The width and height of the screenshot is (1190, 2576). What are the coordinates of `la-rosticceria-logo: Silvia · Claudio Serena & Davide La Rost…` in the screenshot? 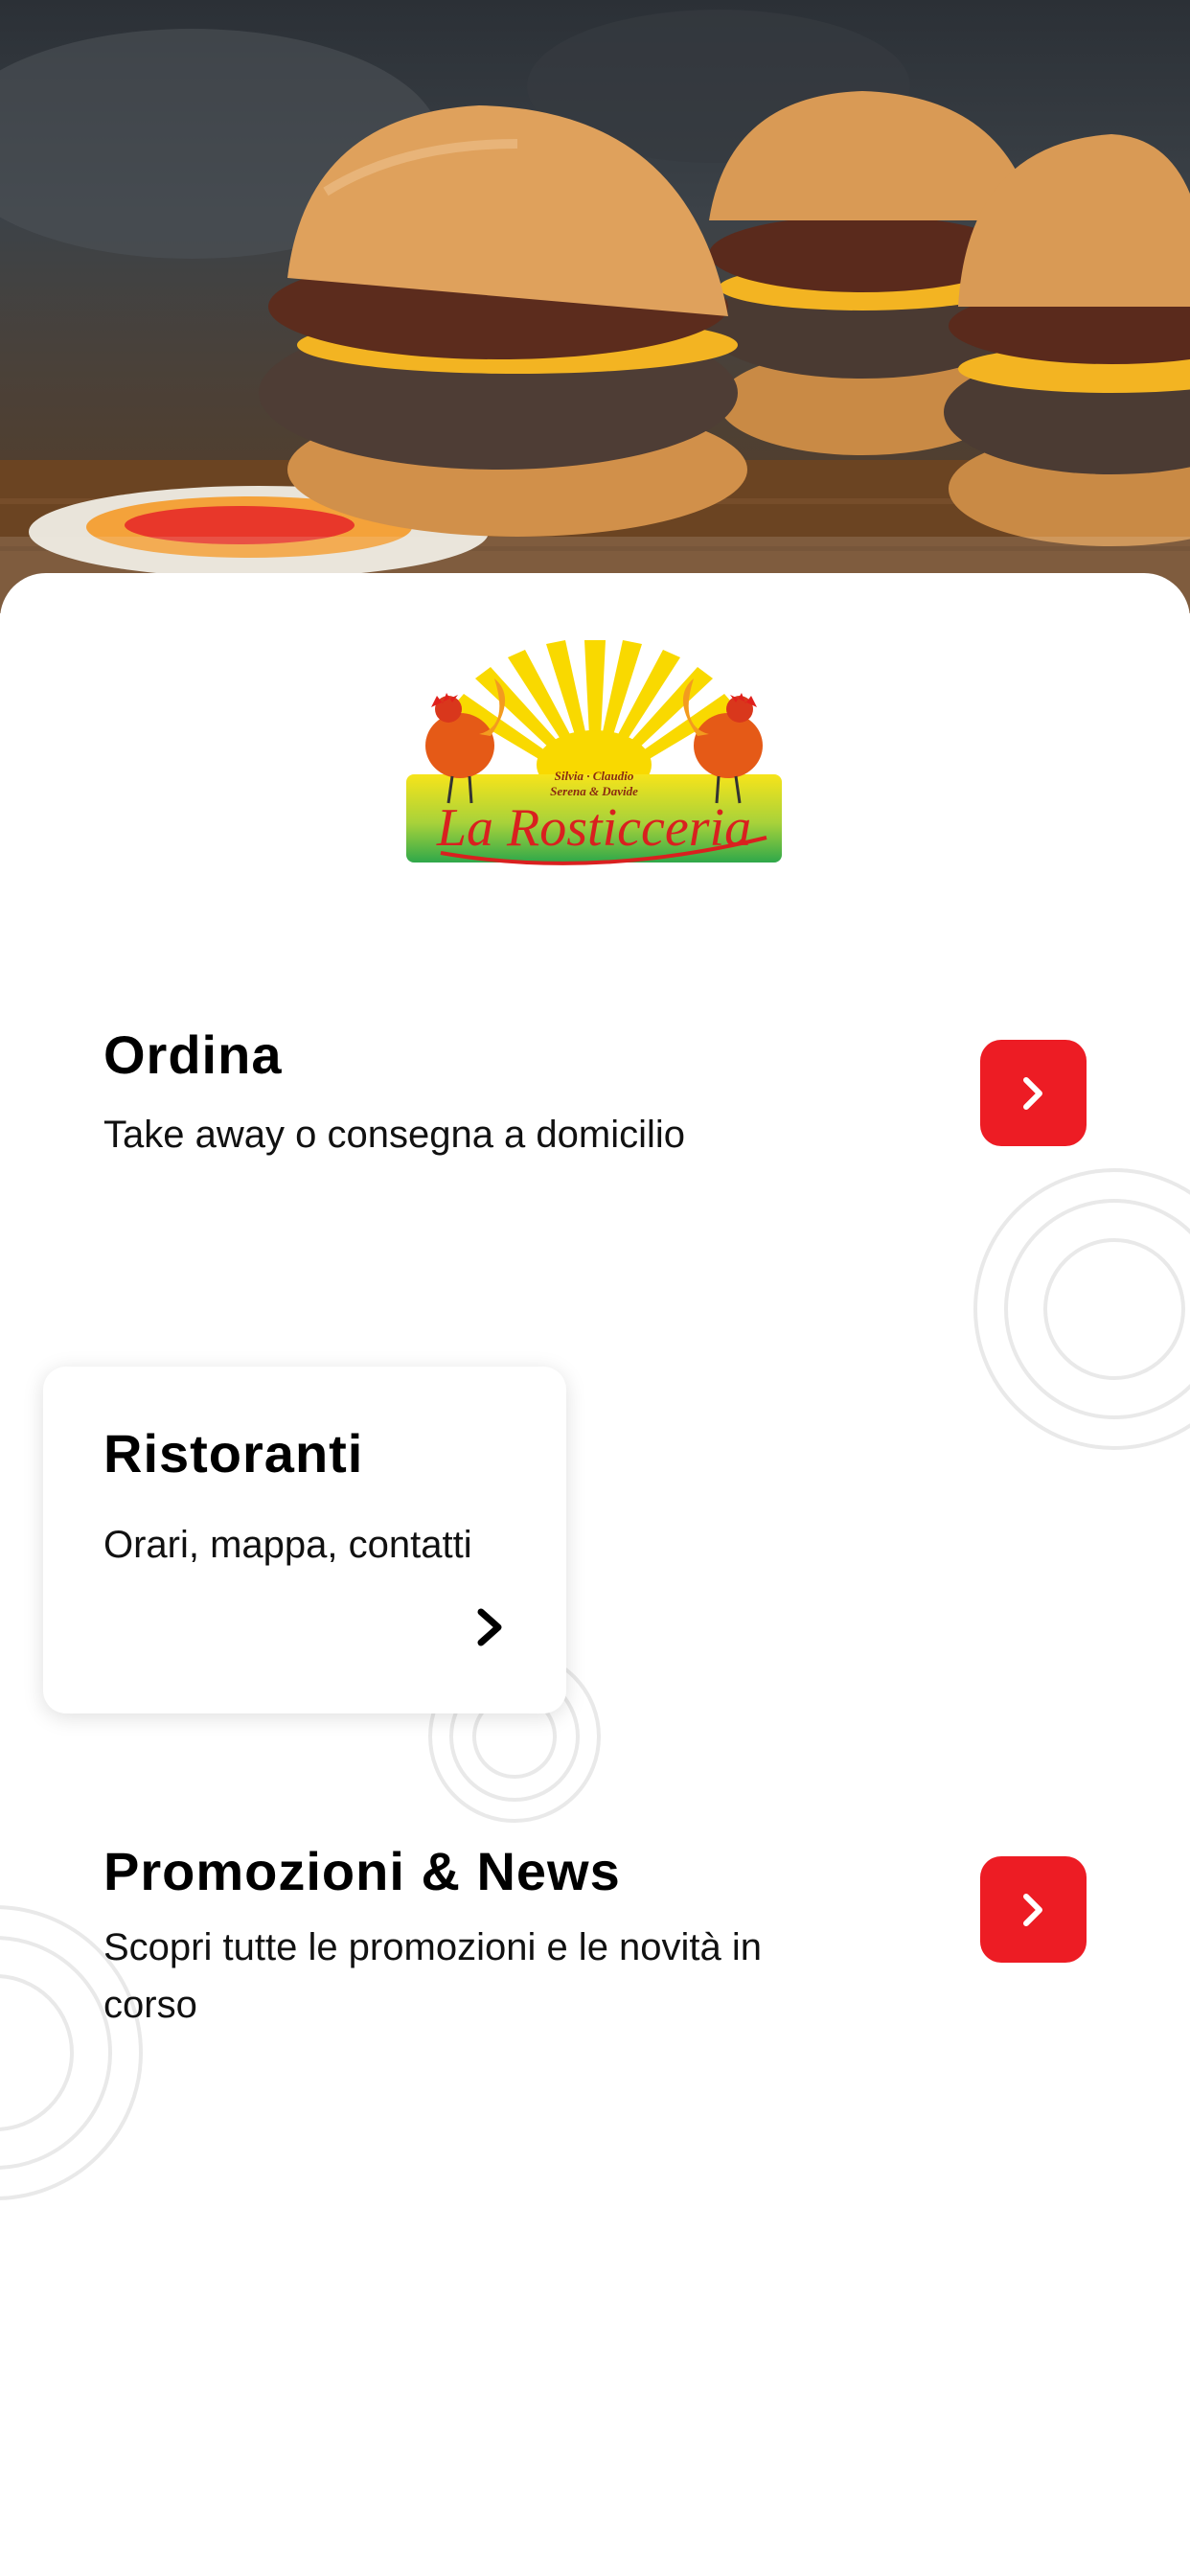 It's located at (594, 752).